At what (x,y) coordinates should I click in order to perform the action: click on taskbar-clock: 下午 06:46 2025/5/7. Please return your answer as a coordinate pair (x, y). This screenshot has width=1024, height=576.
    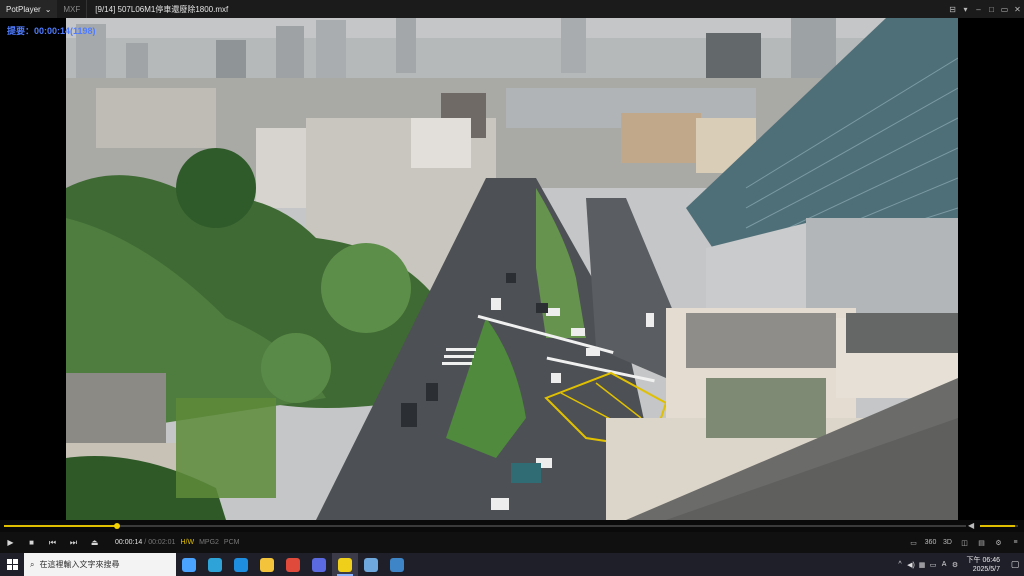
    Looking at the image, I should click on (983, 565).